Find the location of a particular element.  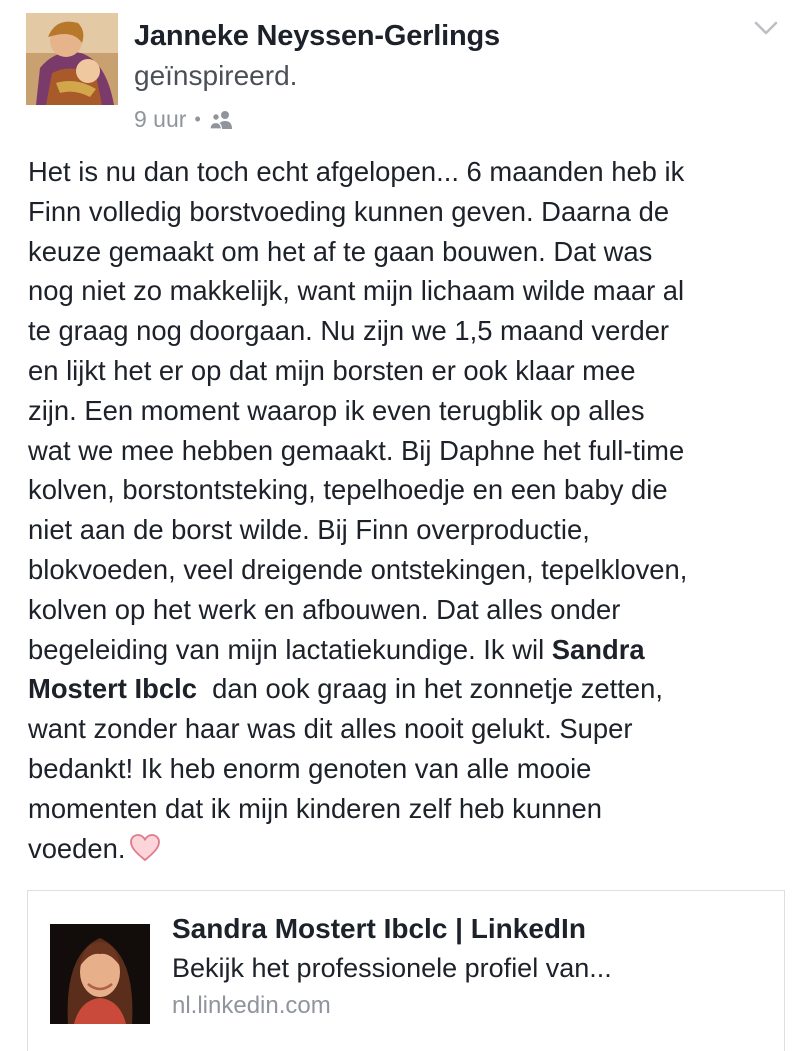

post-line-text: dan ook graag in het zonnetje zetten, is located at coordinates (429, 689).